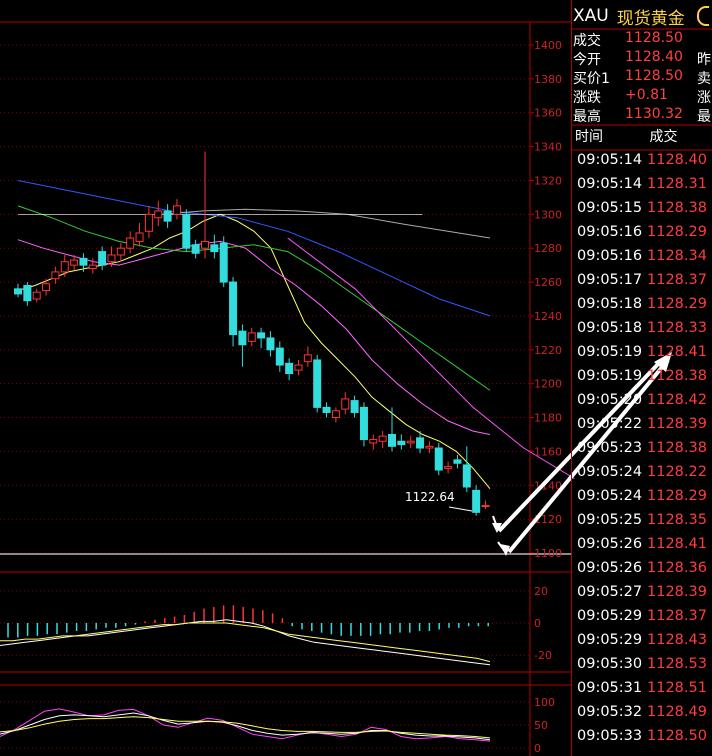  Describe the element at coordinates (677, 160) in the screenshot. I see `tick-price: 1128.40` at that location.